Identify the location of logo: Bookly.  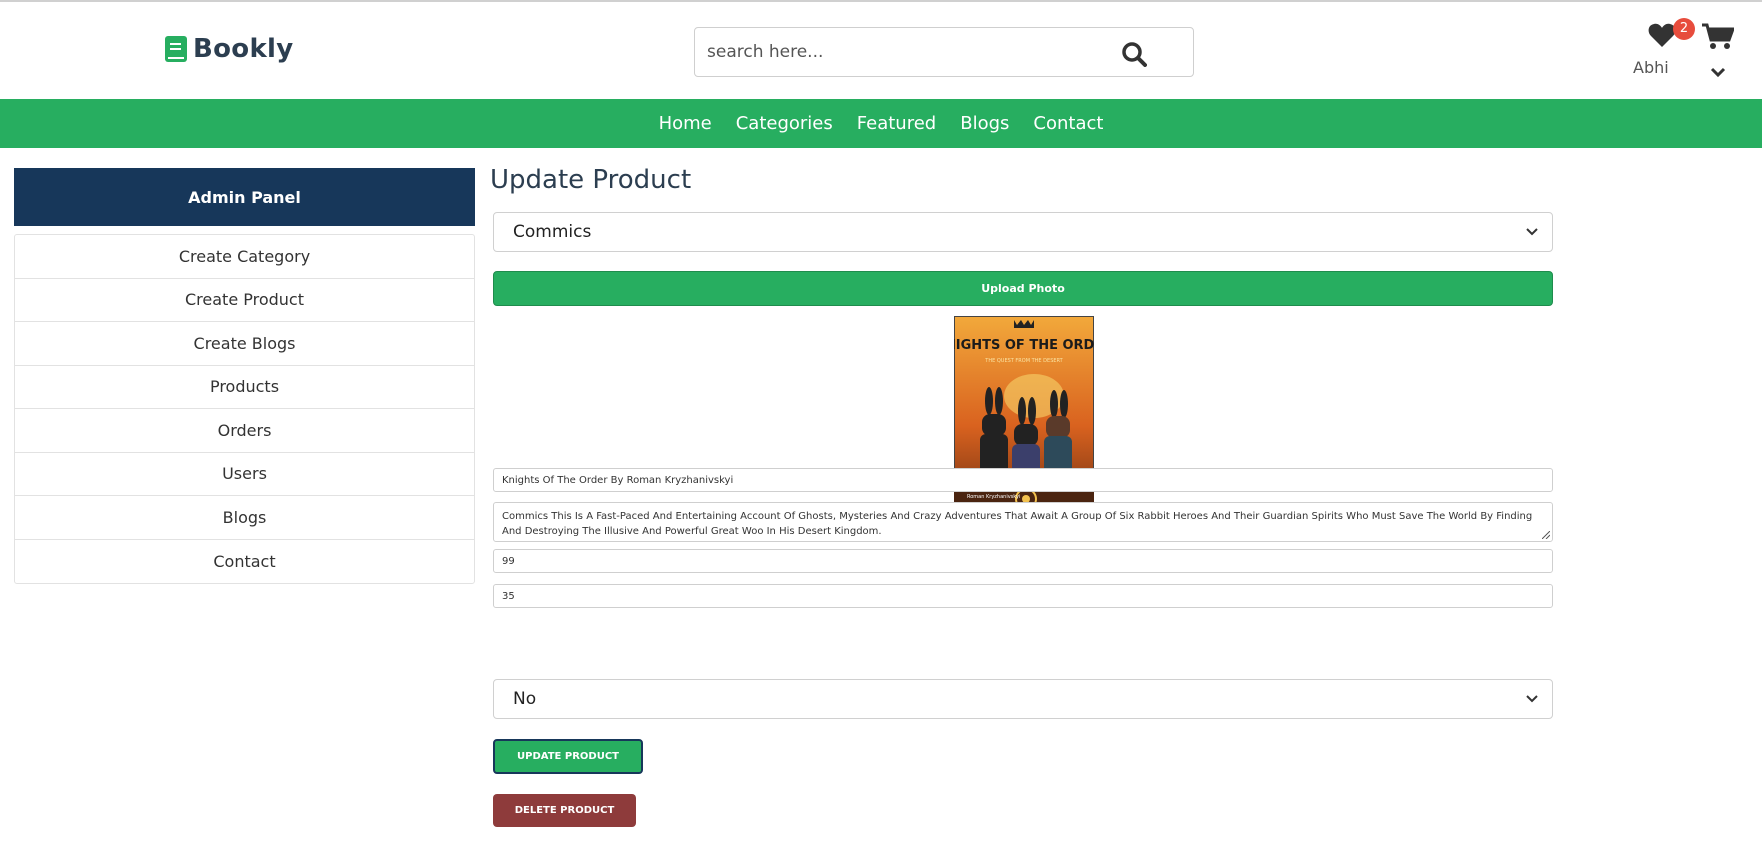
(229, 49).